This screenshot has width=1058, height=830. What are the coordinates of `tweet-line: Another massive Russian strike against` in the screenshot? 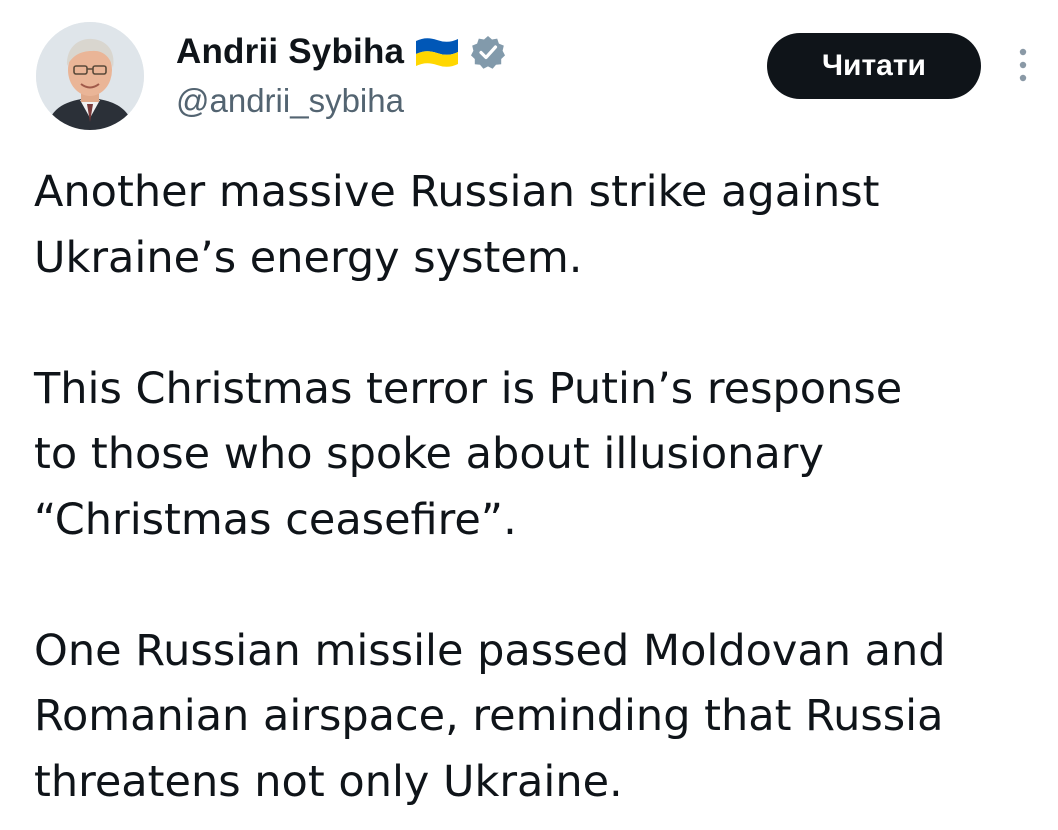 It's located at (457, 192).